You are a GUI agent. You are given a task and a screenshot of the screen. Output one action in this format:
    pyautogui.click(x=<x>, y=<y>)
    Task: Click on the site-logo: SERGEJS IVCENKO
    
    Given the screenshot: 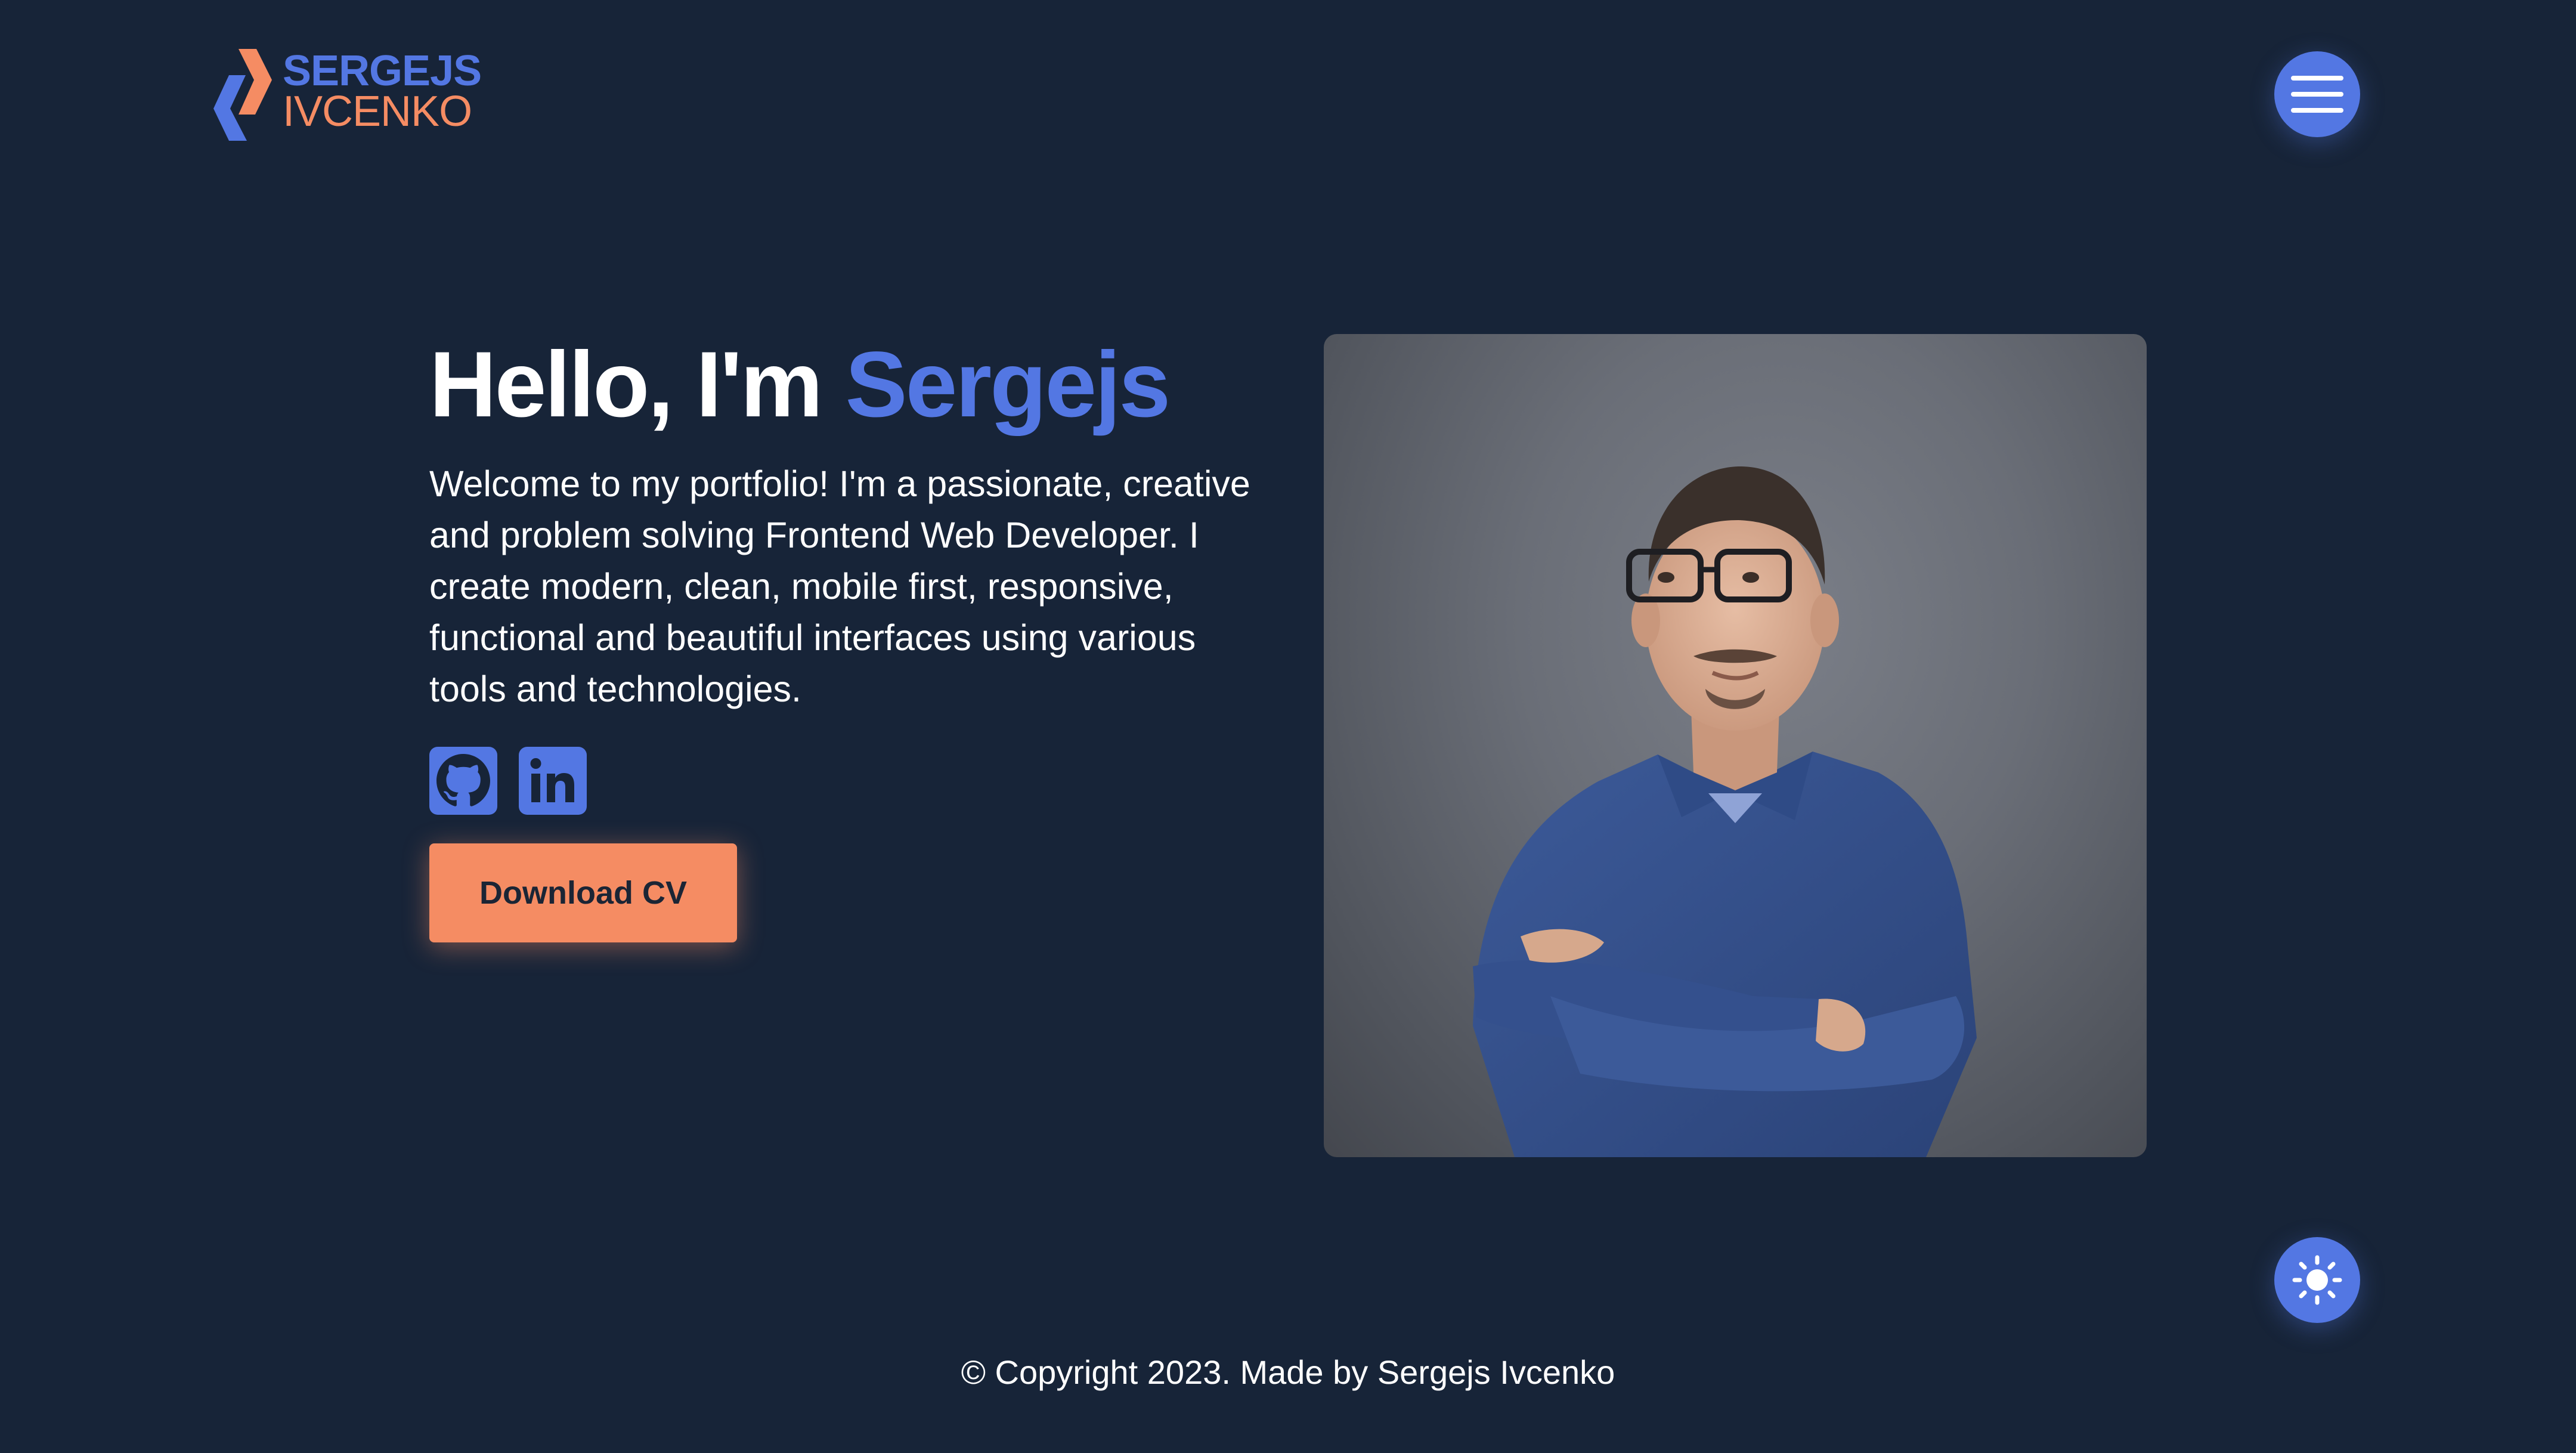 What is the action you would take?
    pyautogui.click(x=347, y=96)
    